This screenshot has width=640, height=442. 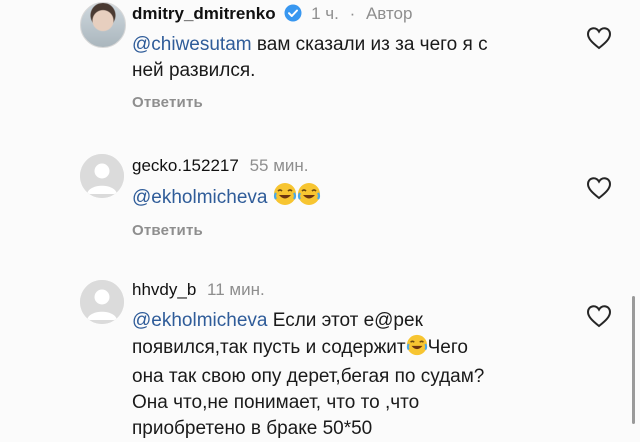 What do you see at coordinates (276, 402) in the screenshot?
I see `comment-text-line: Она что,не понимает, что то ,что` at bounding box center [276, 402].